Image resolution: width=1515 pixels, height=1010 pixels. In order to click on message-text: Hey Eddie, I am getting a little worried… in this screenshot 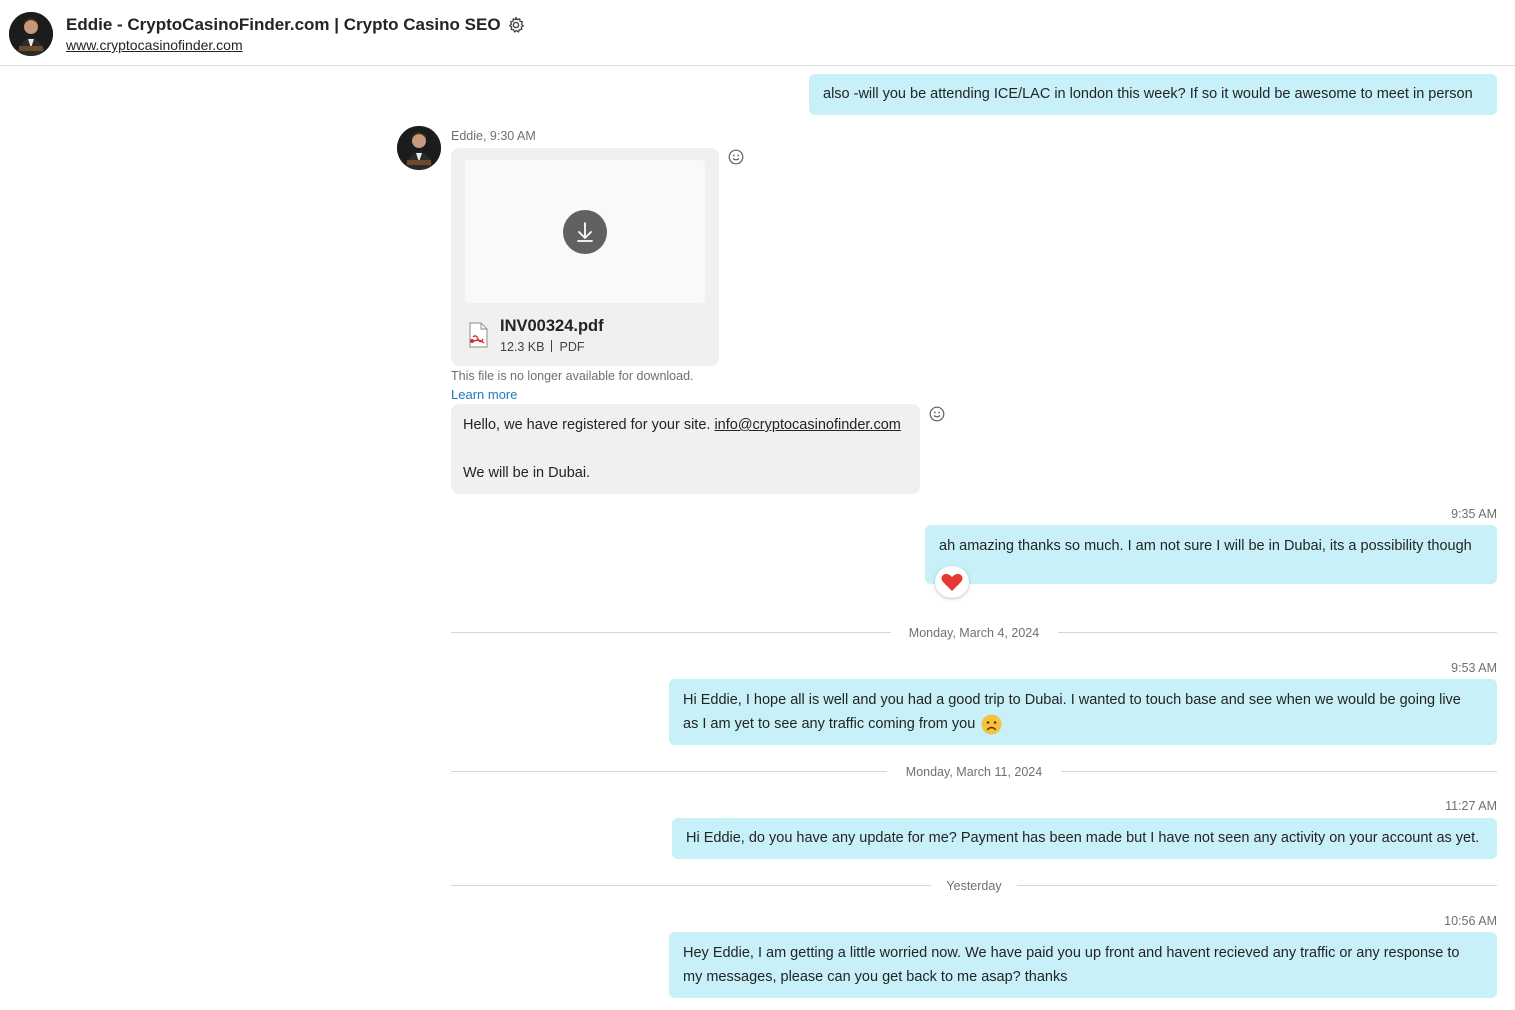, I will do `click(1071, 953)`.